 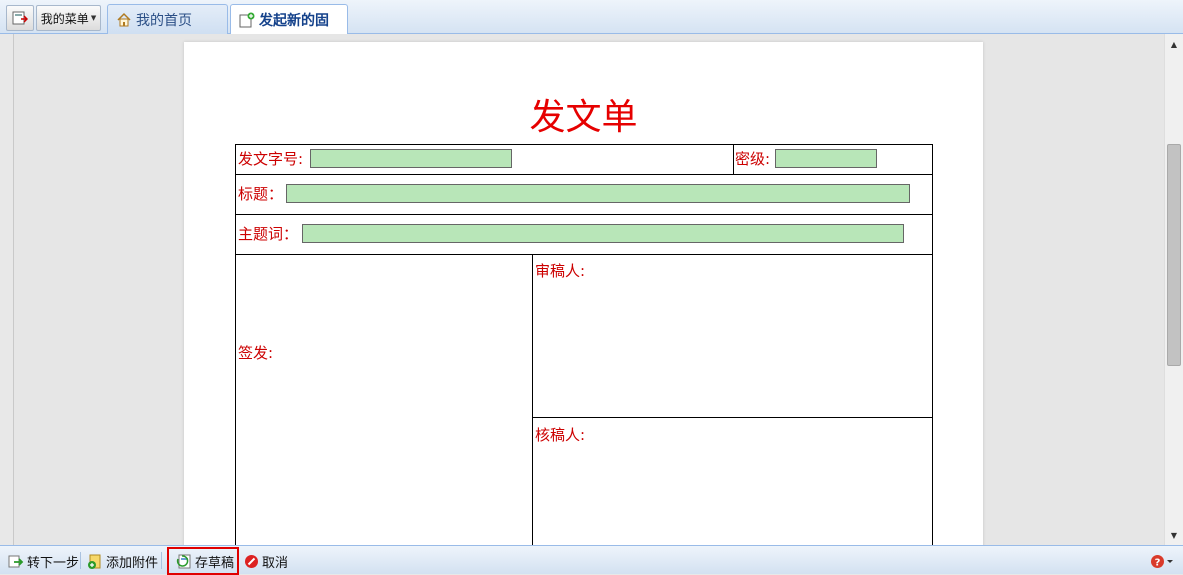 What do you see at coordinates (411, 158) in the screenshot?
I see `doc-number-input` at bounding box center [411, 158].